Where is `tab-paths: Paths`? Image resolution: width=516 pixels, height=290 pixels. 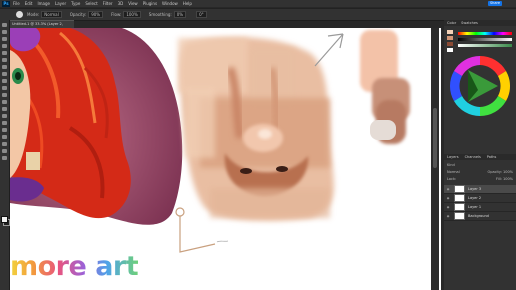
tab-paths: Paths is located at coordinates (492, 157).